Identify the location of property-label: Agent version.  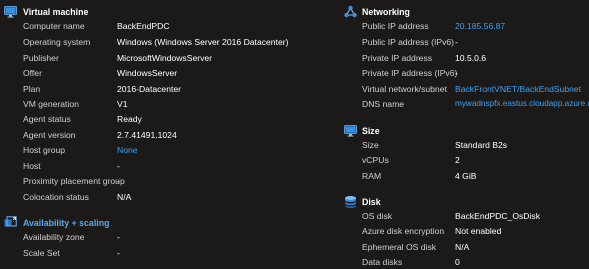
(49, 134).